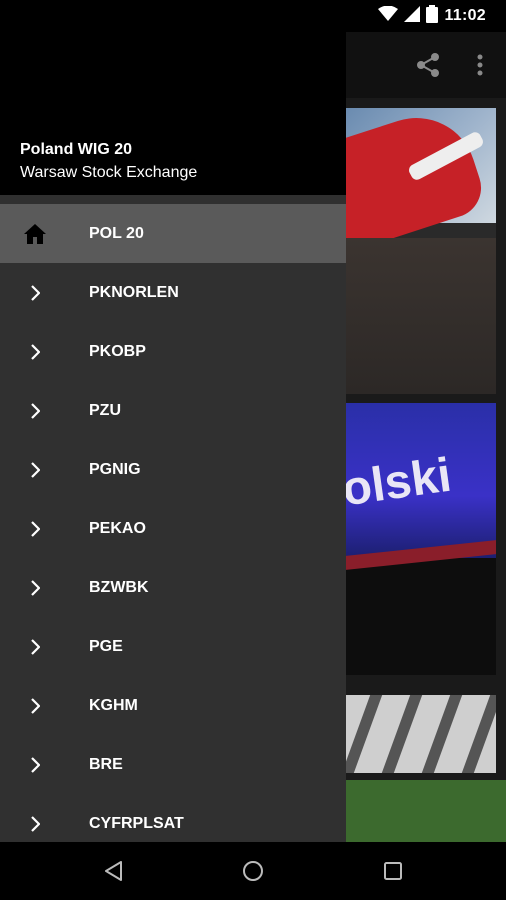  I want to click on drawer-item-label: PGNIG, so click(115, 469).